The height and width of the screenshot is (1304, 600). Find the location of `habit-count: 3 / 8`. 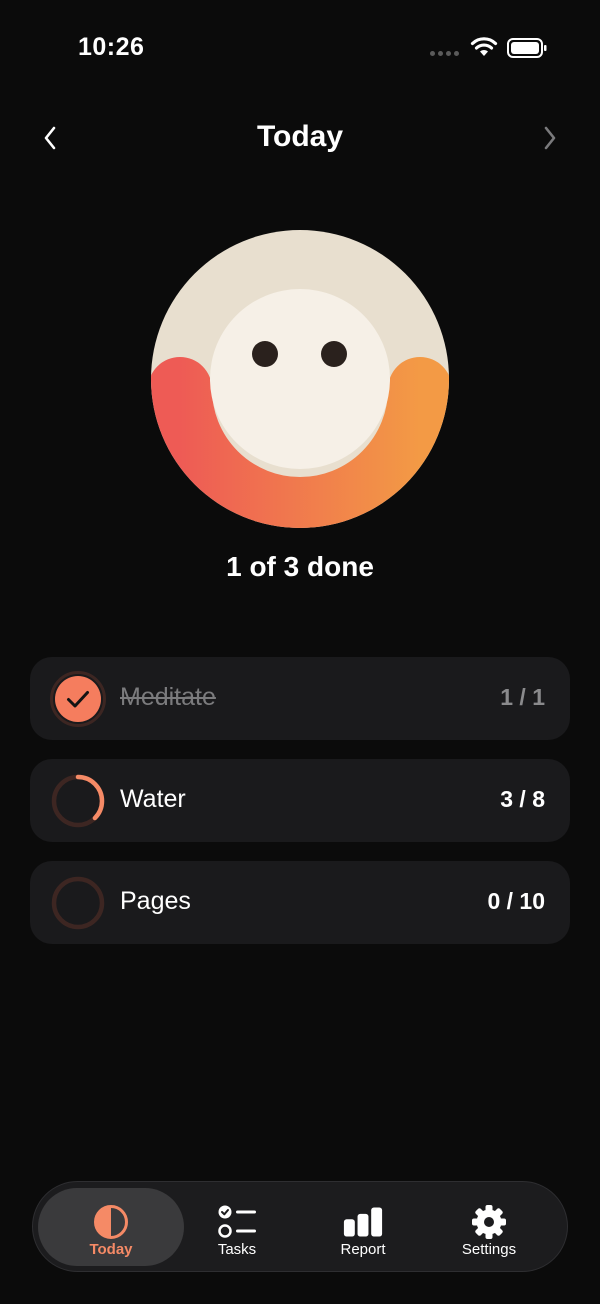

habit-count: 3 / 8 is located at coordinates (522, 799).